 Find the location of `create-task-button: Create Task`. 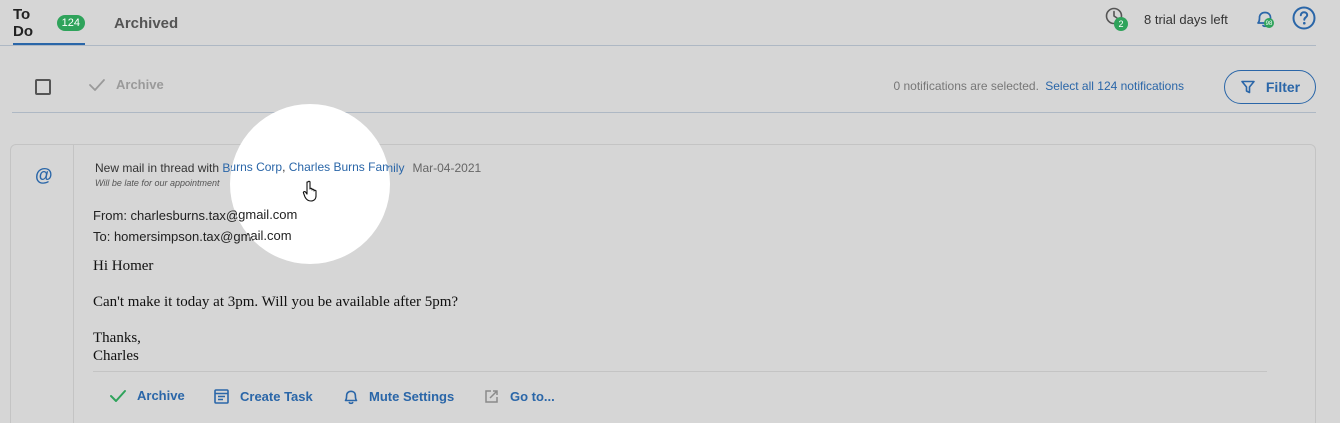

create-task-button: Create Task is located at coordinates (263, 396).